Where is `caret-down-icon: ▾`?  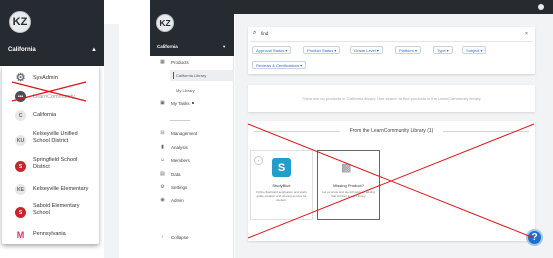
caret-down-icon: ▾ is located at coordinates (224, 47).